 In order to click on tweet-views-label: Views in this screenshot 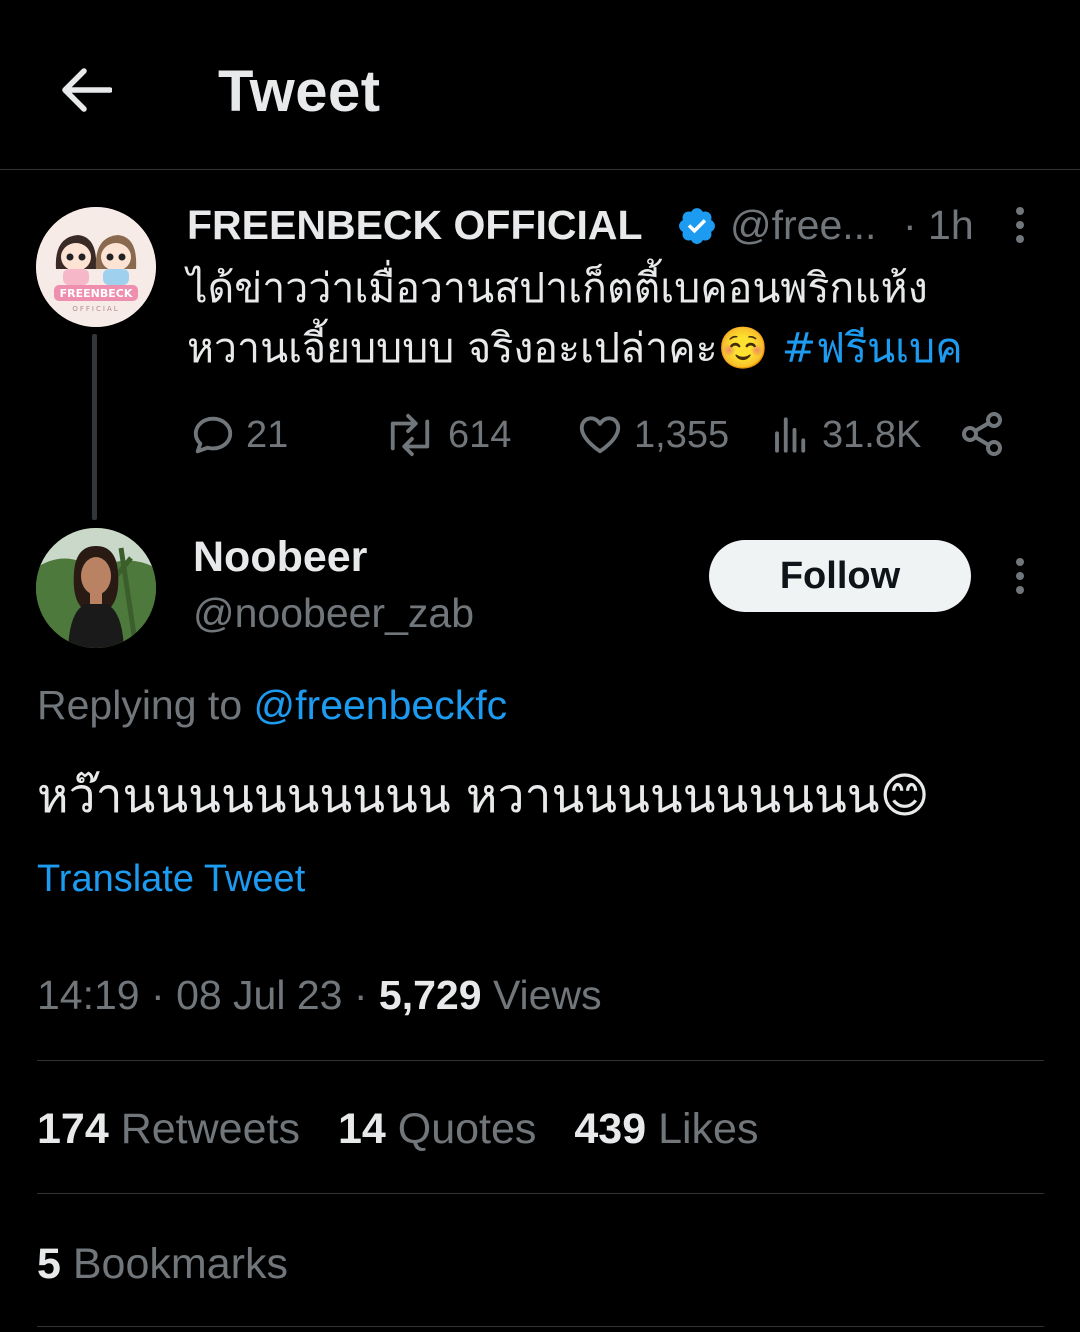, I will do `click(547, 995)`.